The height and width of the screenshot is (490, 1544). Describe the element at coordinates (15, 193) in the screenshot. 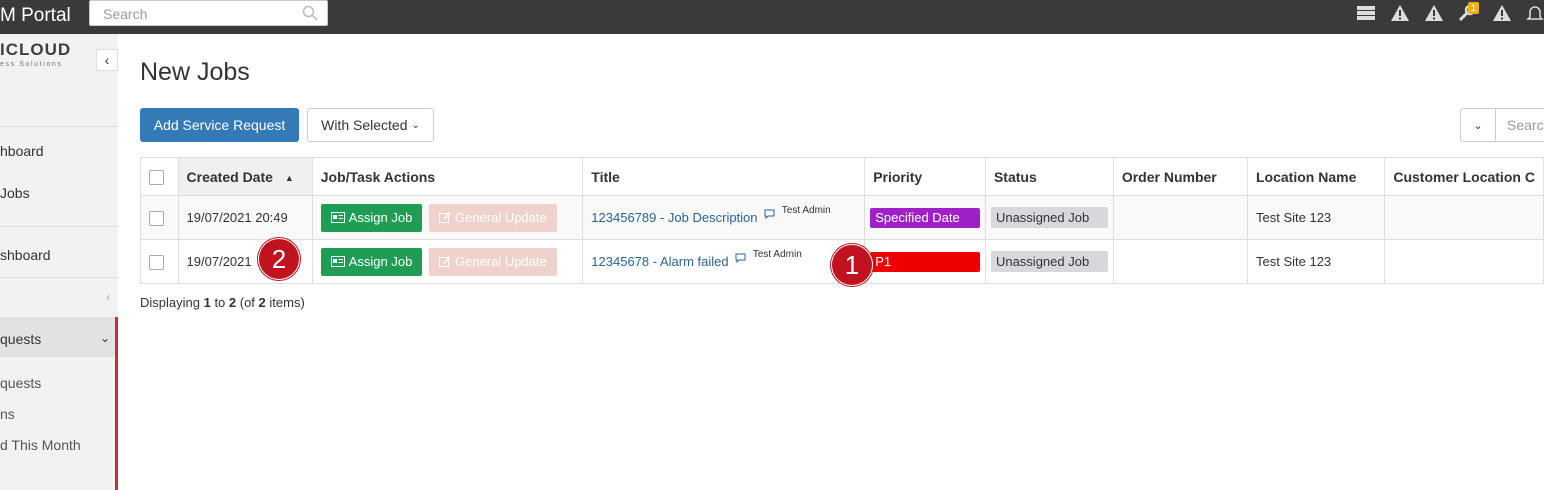

I see `sidebar-item-jobs: Jobs` at that location.